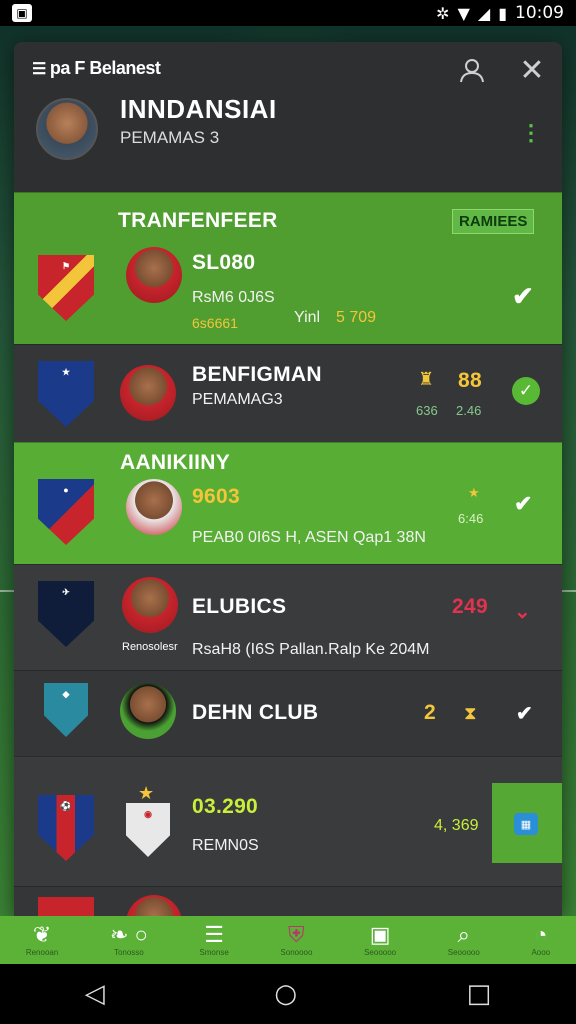 This screenshot has width=576, height=1024. What do you see at coordinates (380, 934) in the screenshot?
I see `store-icon: ▣` at bounding box center [380, 934].